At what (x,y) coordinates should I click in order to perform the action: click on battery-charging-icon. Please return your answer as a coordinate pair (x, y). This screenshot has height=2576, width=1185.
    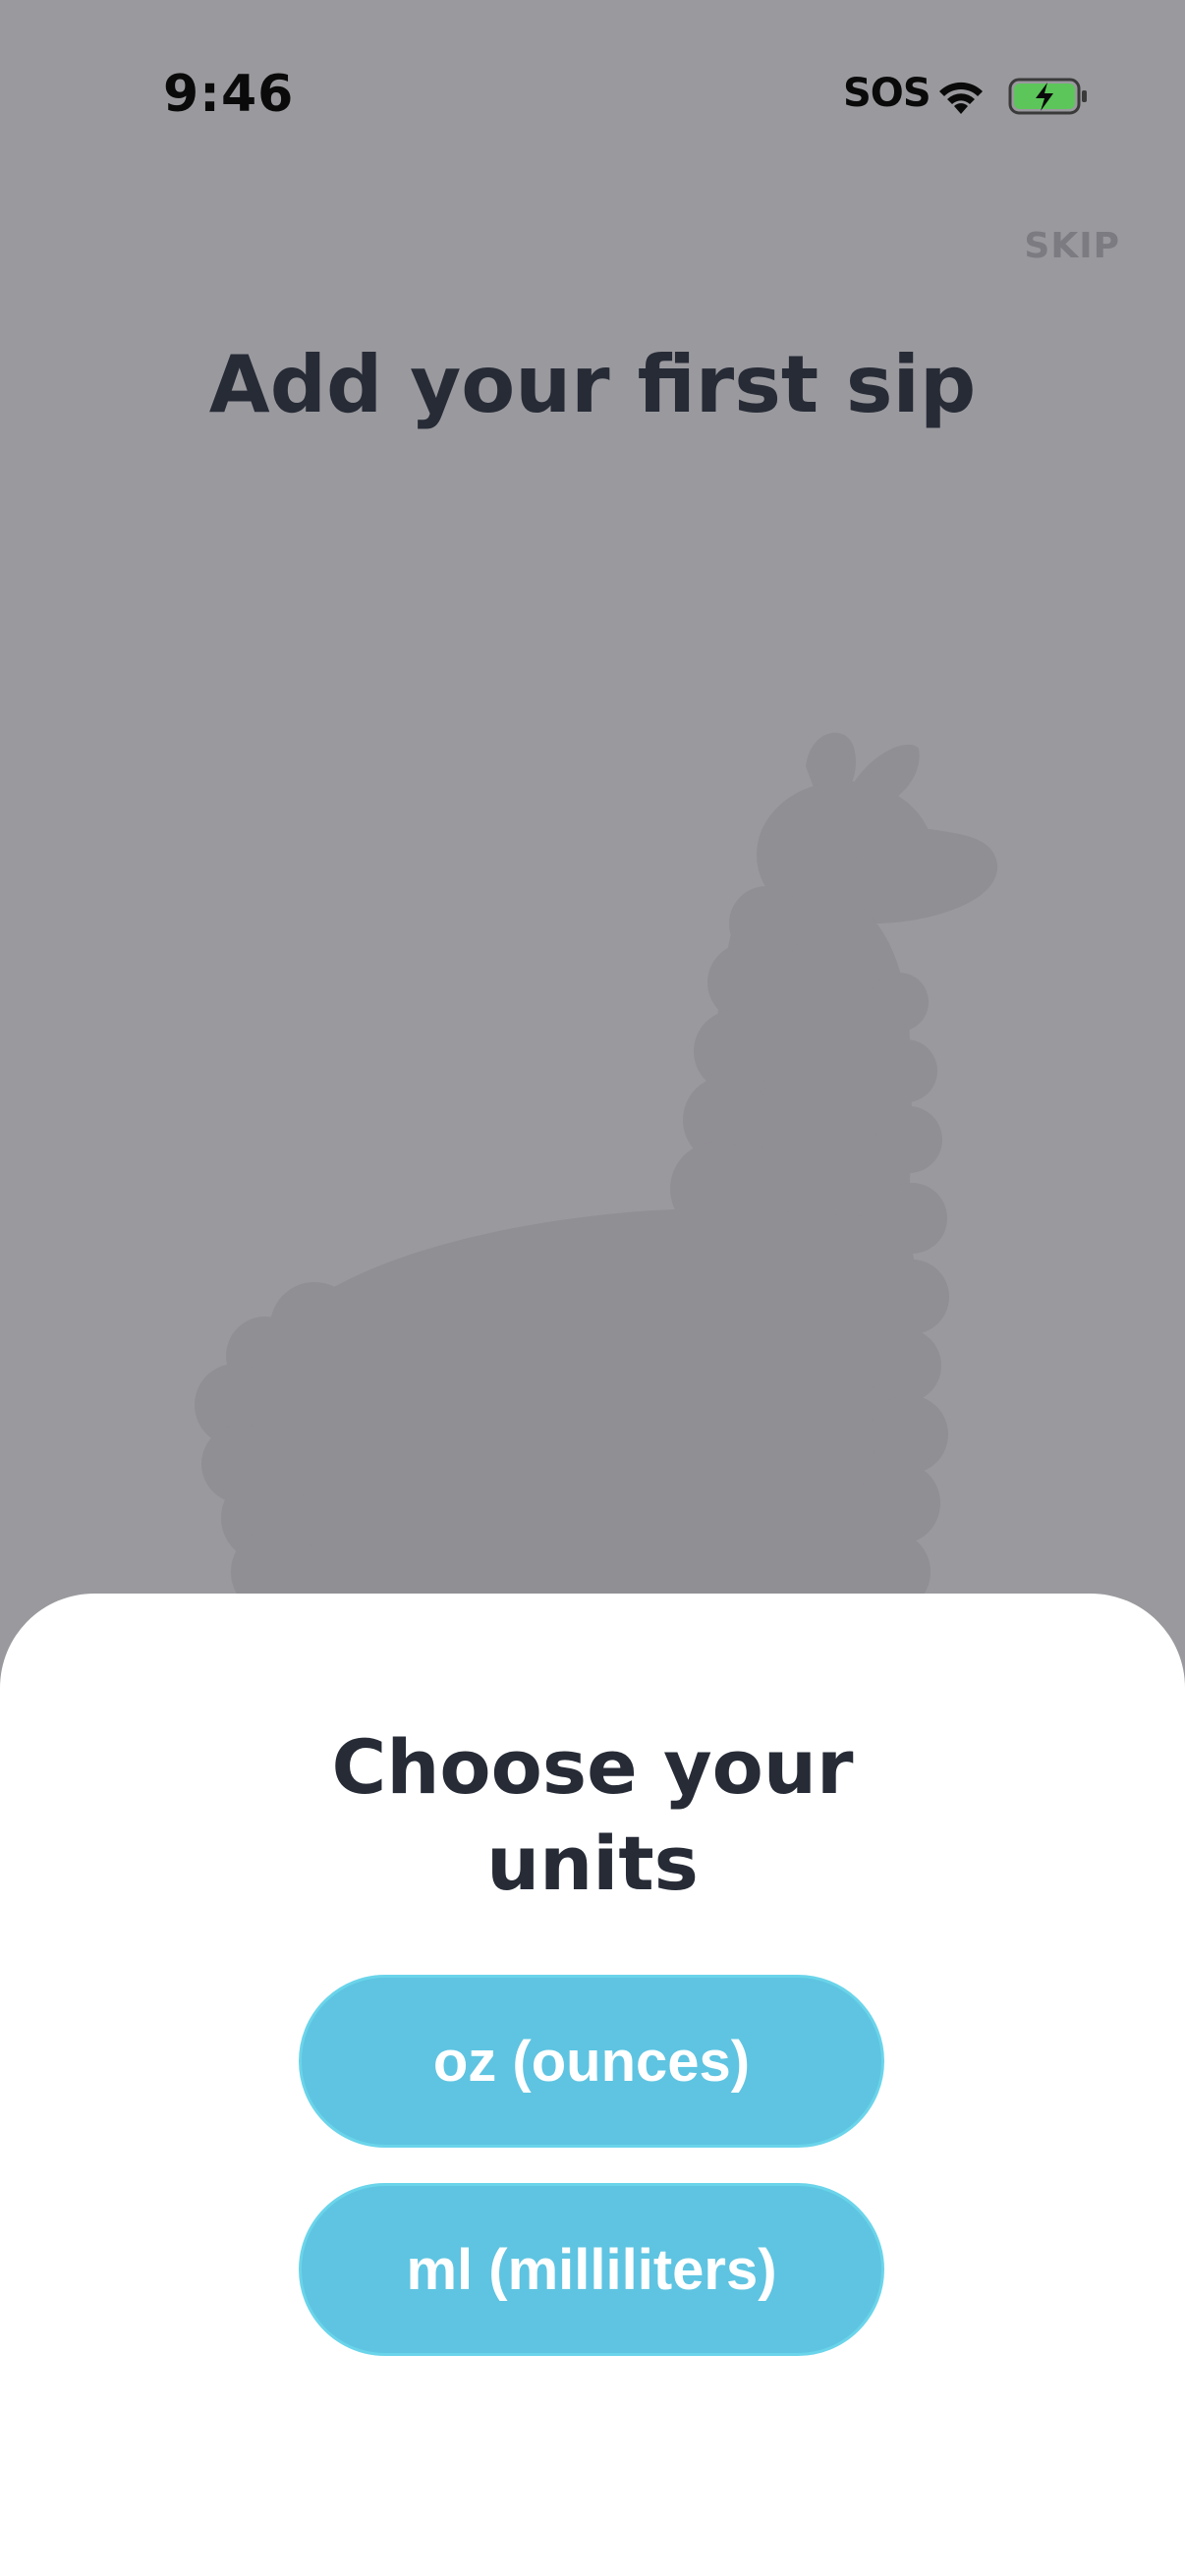
    Looking at the image, I should click on (1048, 96).